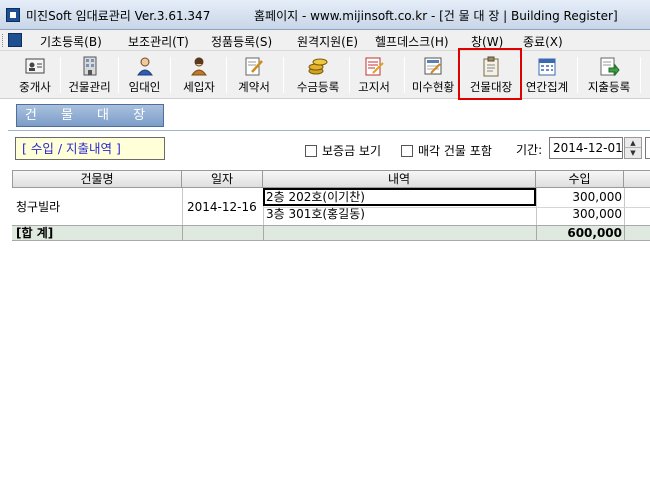 This screenshot has height=485, width=650. I want to click on contact-card-icon, so click(35, 66).